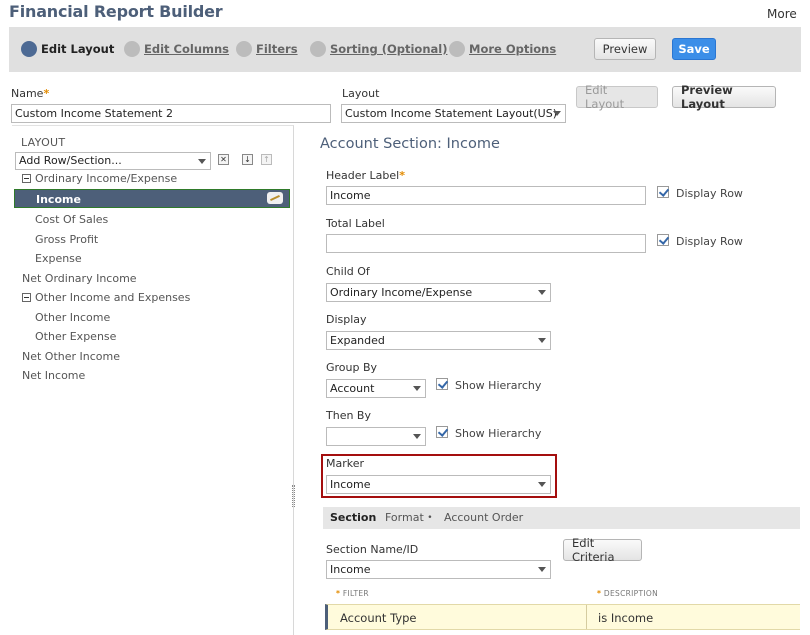  What do you see at coordinates (171, 113) in the screenshot?
I see `name-input: Custom Income Statement 2` at bounding box center [171, 113].